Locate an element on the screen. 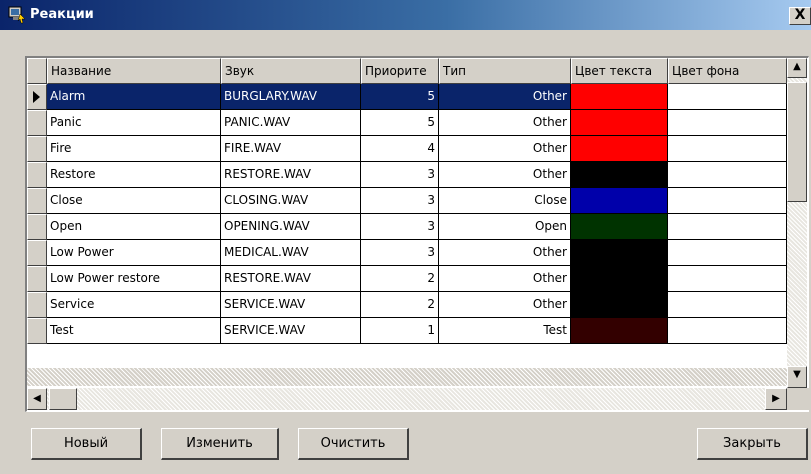 This screenshot has width=811, height=474. cell-name: Low Power is located at coordinates (134, 253).